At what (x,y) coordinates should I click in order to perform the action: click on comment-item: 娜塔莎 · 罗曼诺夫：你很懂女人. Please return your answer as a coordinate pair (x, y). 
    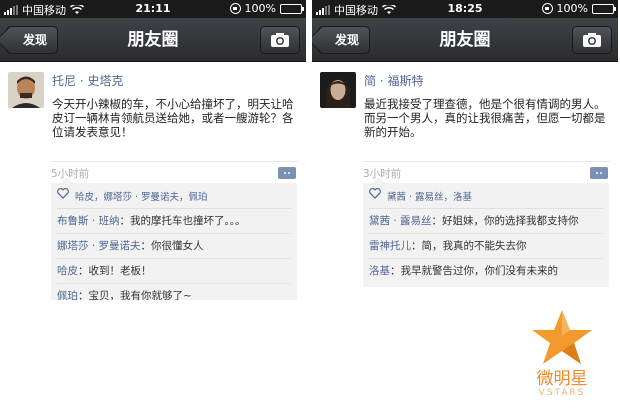
    Looking at the image, I should click on (174, 246).